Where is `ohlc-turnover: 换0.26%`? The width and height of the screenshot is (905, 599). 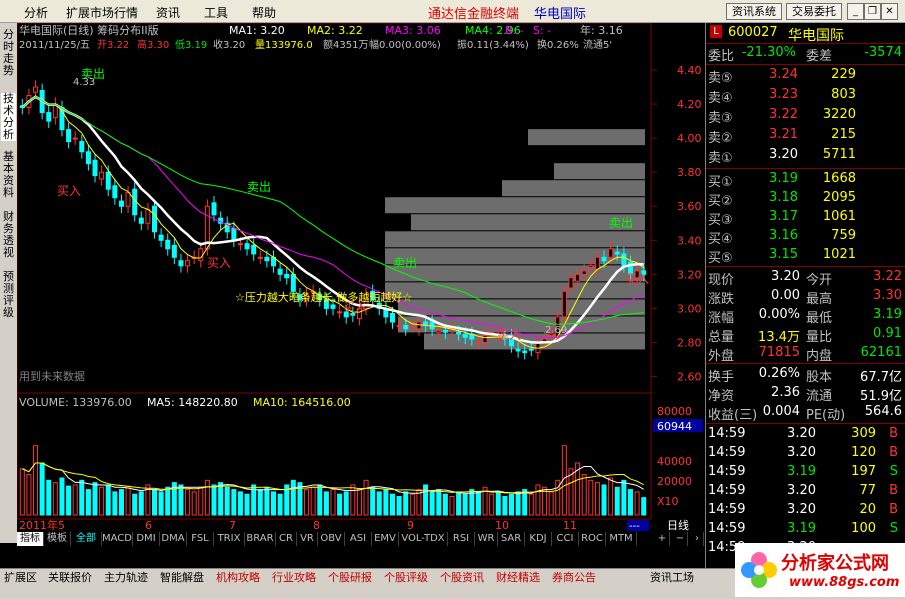
ohlc-turnover: 换0.26% is located at coordinates (558, 44).